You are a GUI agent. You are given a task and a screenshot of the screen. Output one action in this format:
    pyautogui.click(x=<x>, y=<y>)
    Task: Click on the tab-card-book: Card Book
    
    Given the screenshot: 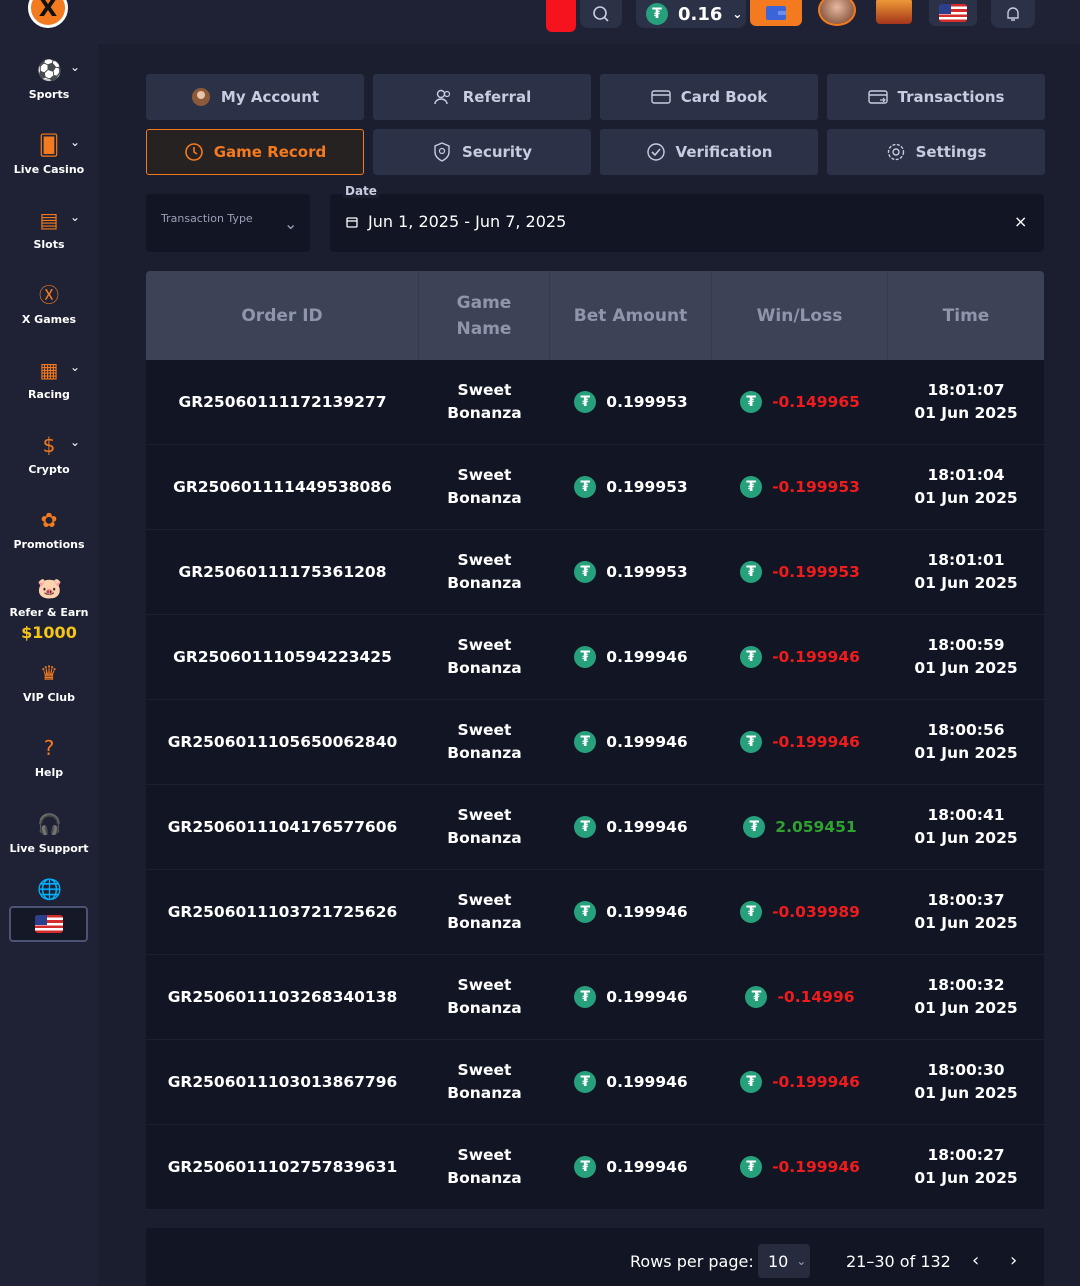 What is the action you would take?
    pyautogui.click(x=709, y=97)
    